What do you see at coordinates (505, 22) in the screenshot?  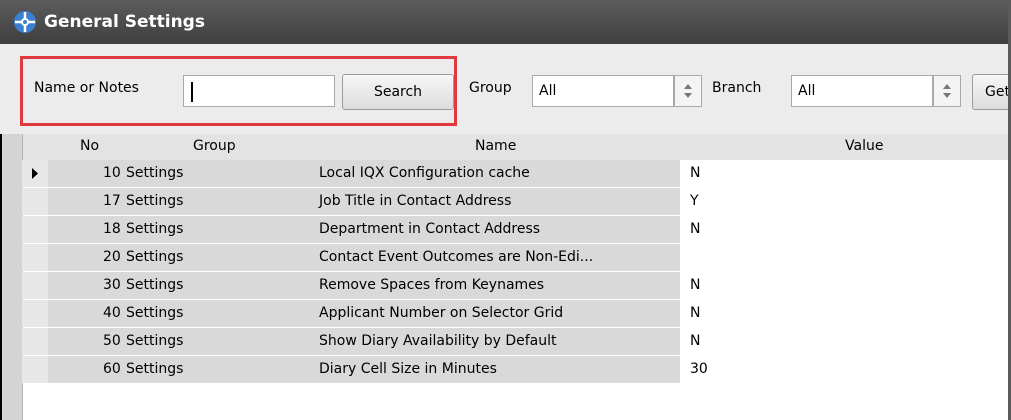 I see `window-title-bar: General Settings` at bounding box center [505, 22].